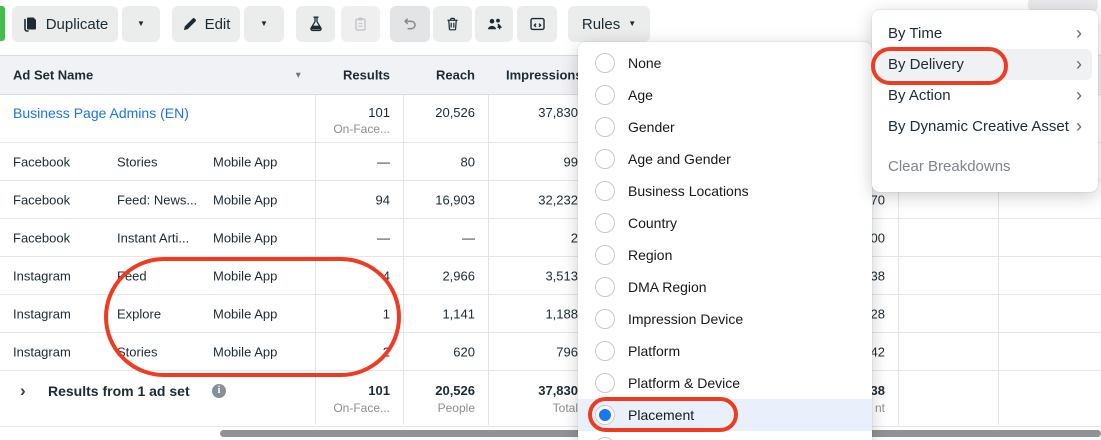 The height and width of the screenshot is (440, 1101). What do you see at coordinates (544, 75) in the screenshot?
I see `header-impressions: Impressions` at bounding box center [544, 75].